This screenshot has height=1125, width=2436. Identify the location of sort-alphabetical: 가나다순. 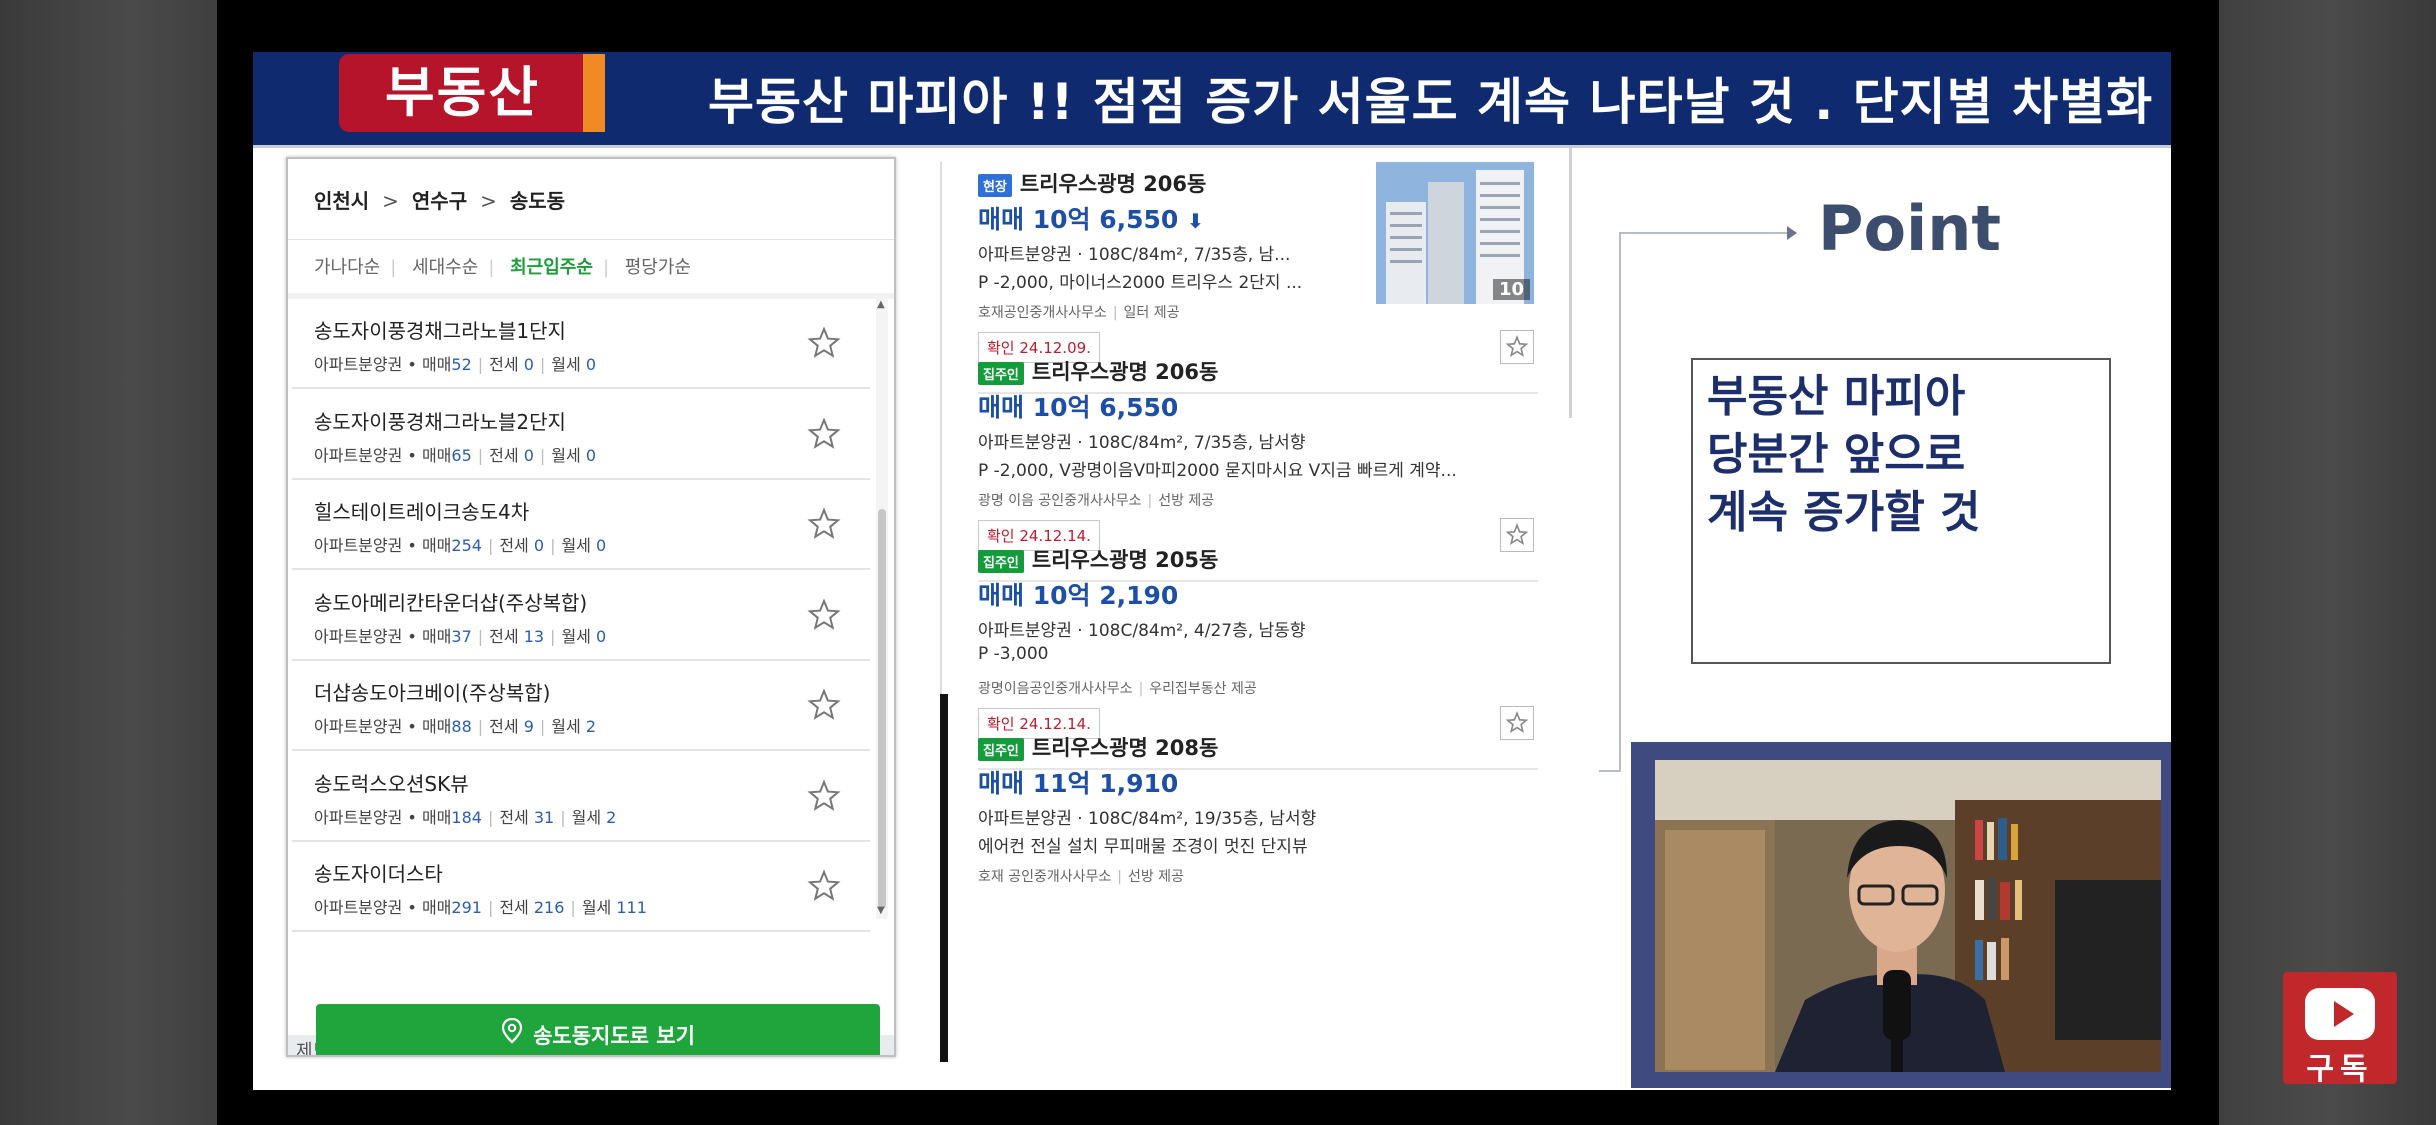
(347, 267).